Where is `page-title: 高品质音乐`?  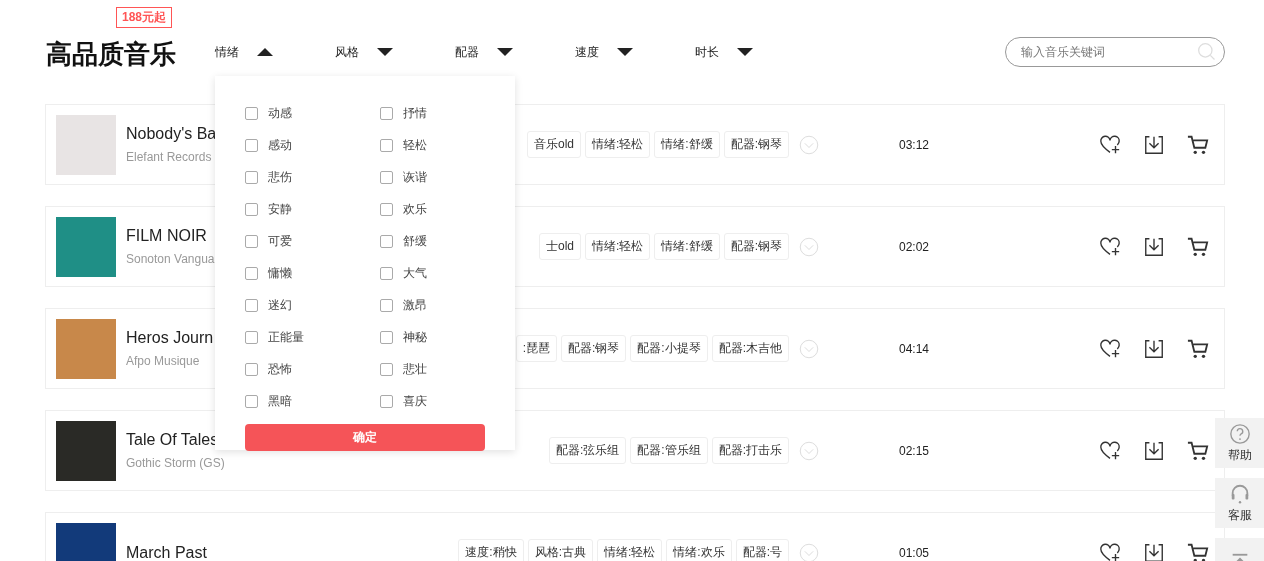 page-title: 高品质音乐 is located at coordinates (111, 54).